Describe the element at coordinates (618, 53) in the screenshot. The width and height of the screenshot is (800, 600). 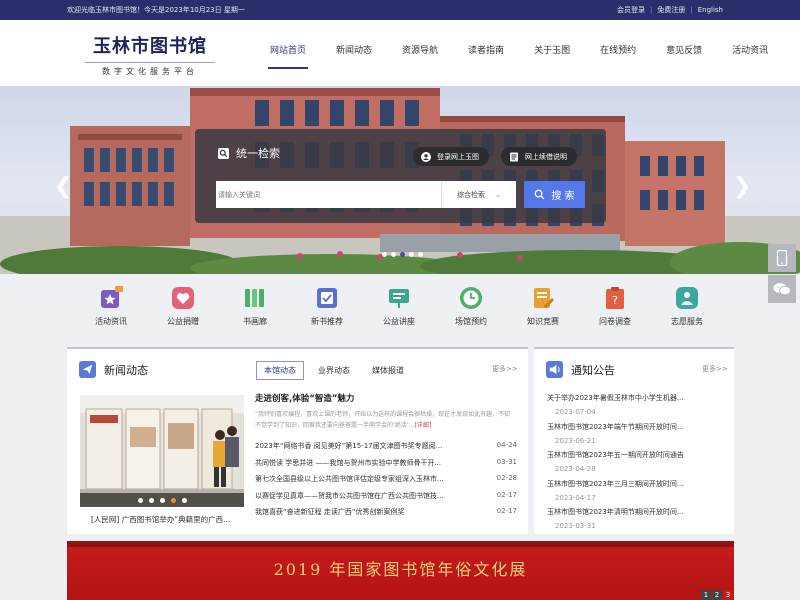
I see `nav-booking: 在线预约` at that location.